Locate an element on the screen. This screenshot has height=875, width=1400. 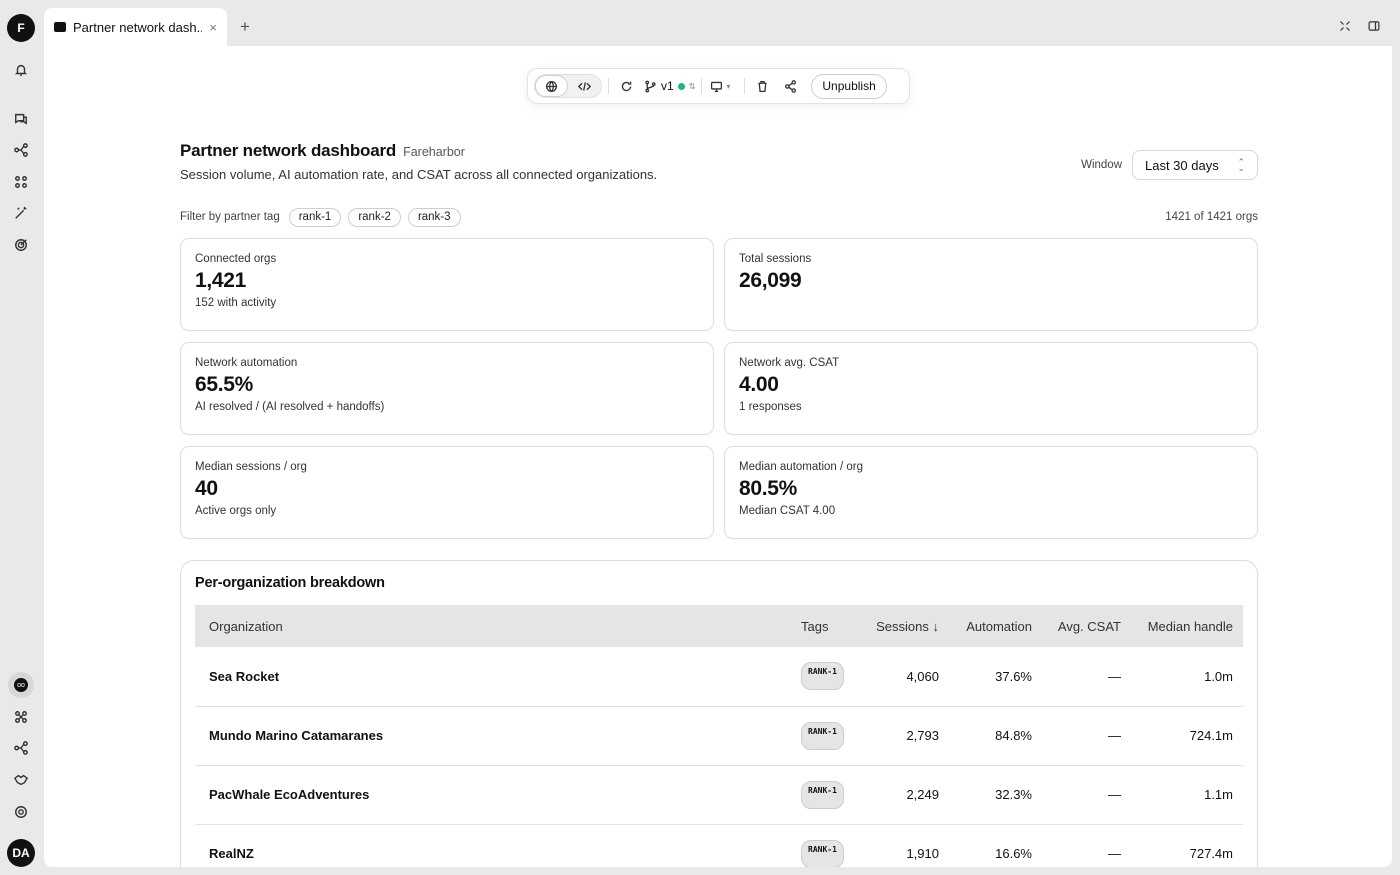
window-select-value: Last 30 days is located at coordinates (1182, 165).